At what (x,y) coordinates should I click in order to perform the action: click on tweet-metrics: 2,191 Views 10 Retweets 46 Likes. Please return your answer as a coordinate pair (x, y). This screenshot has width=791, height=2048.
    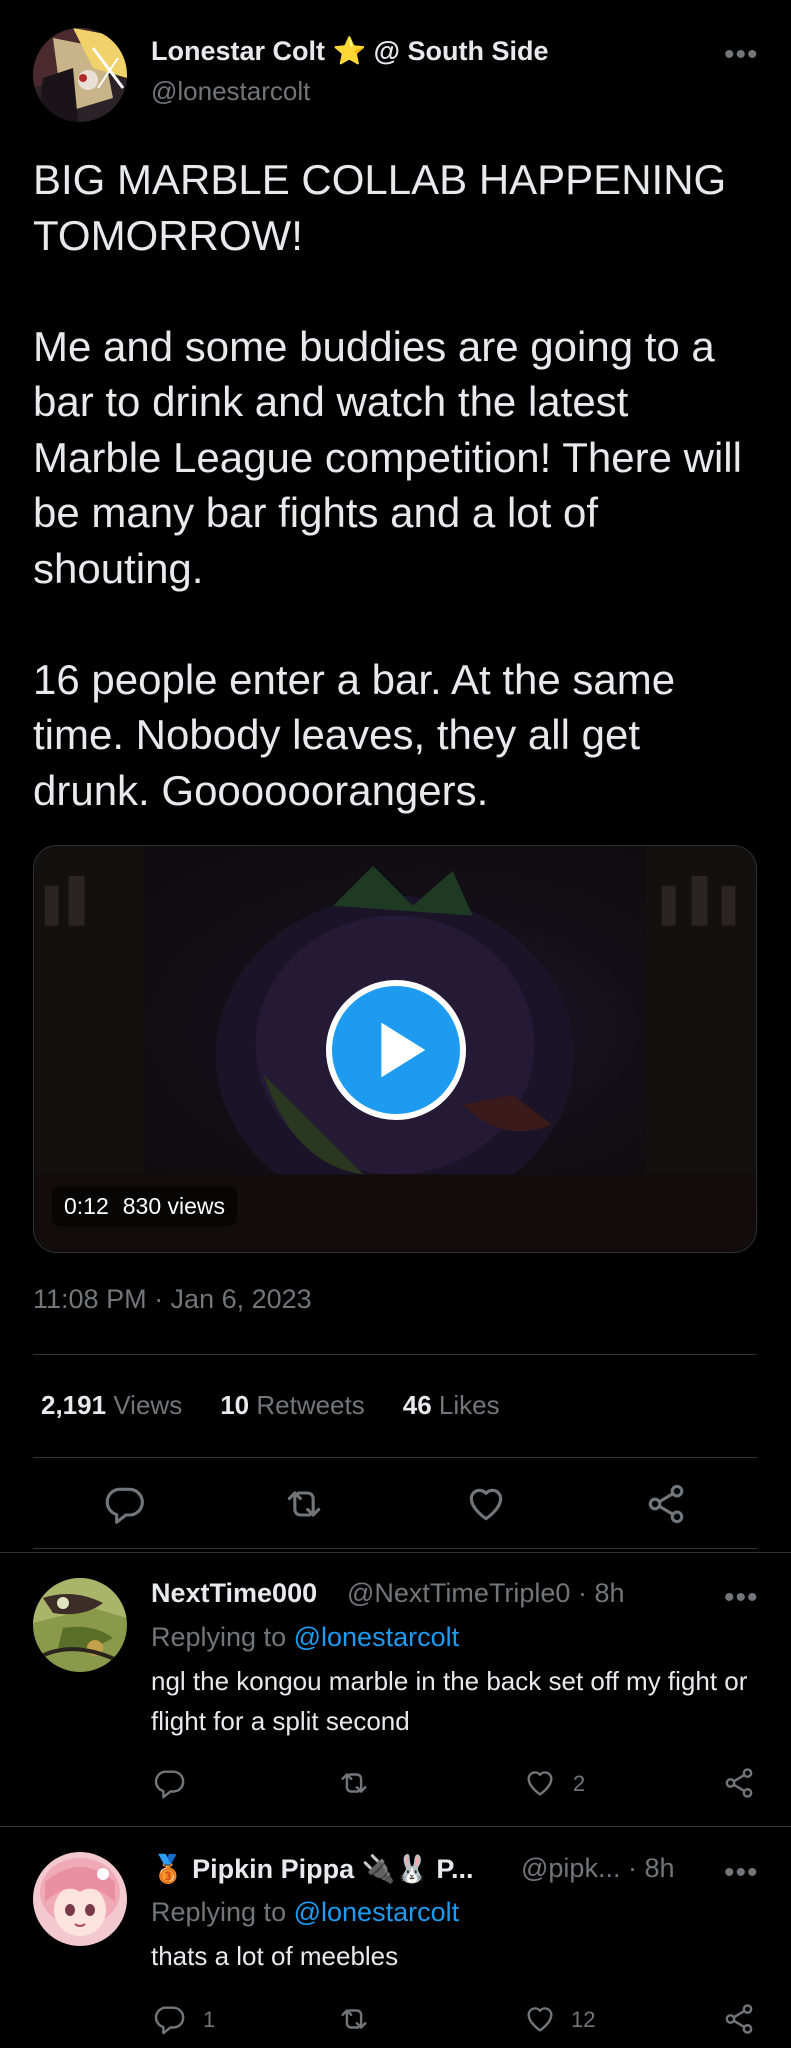
    Looking at the image, I should click on (270, 1405).